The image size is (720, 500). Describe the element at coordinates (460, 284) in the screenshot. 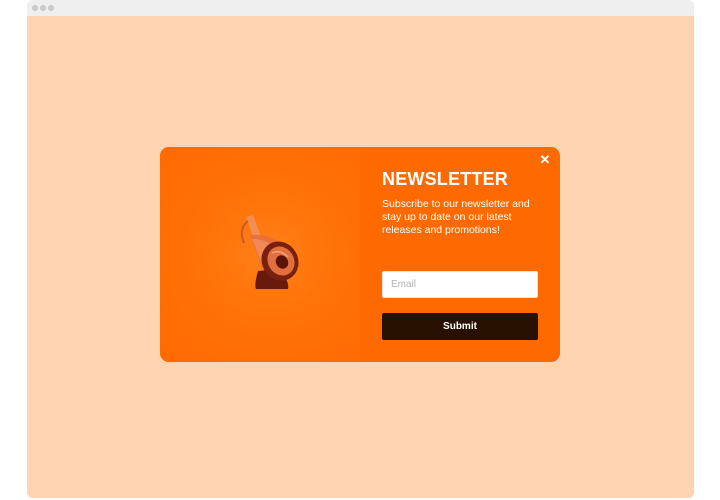

I see `email-input` at that location.